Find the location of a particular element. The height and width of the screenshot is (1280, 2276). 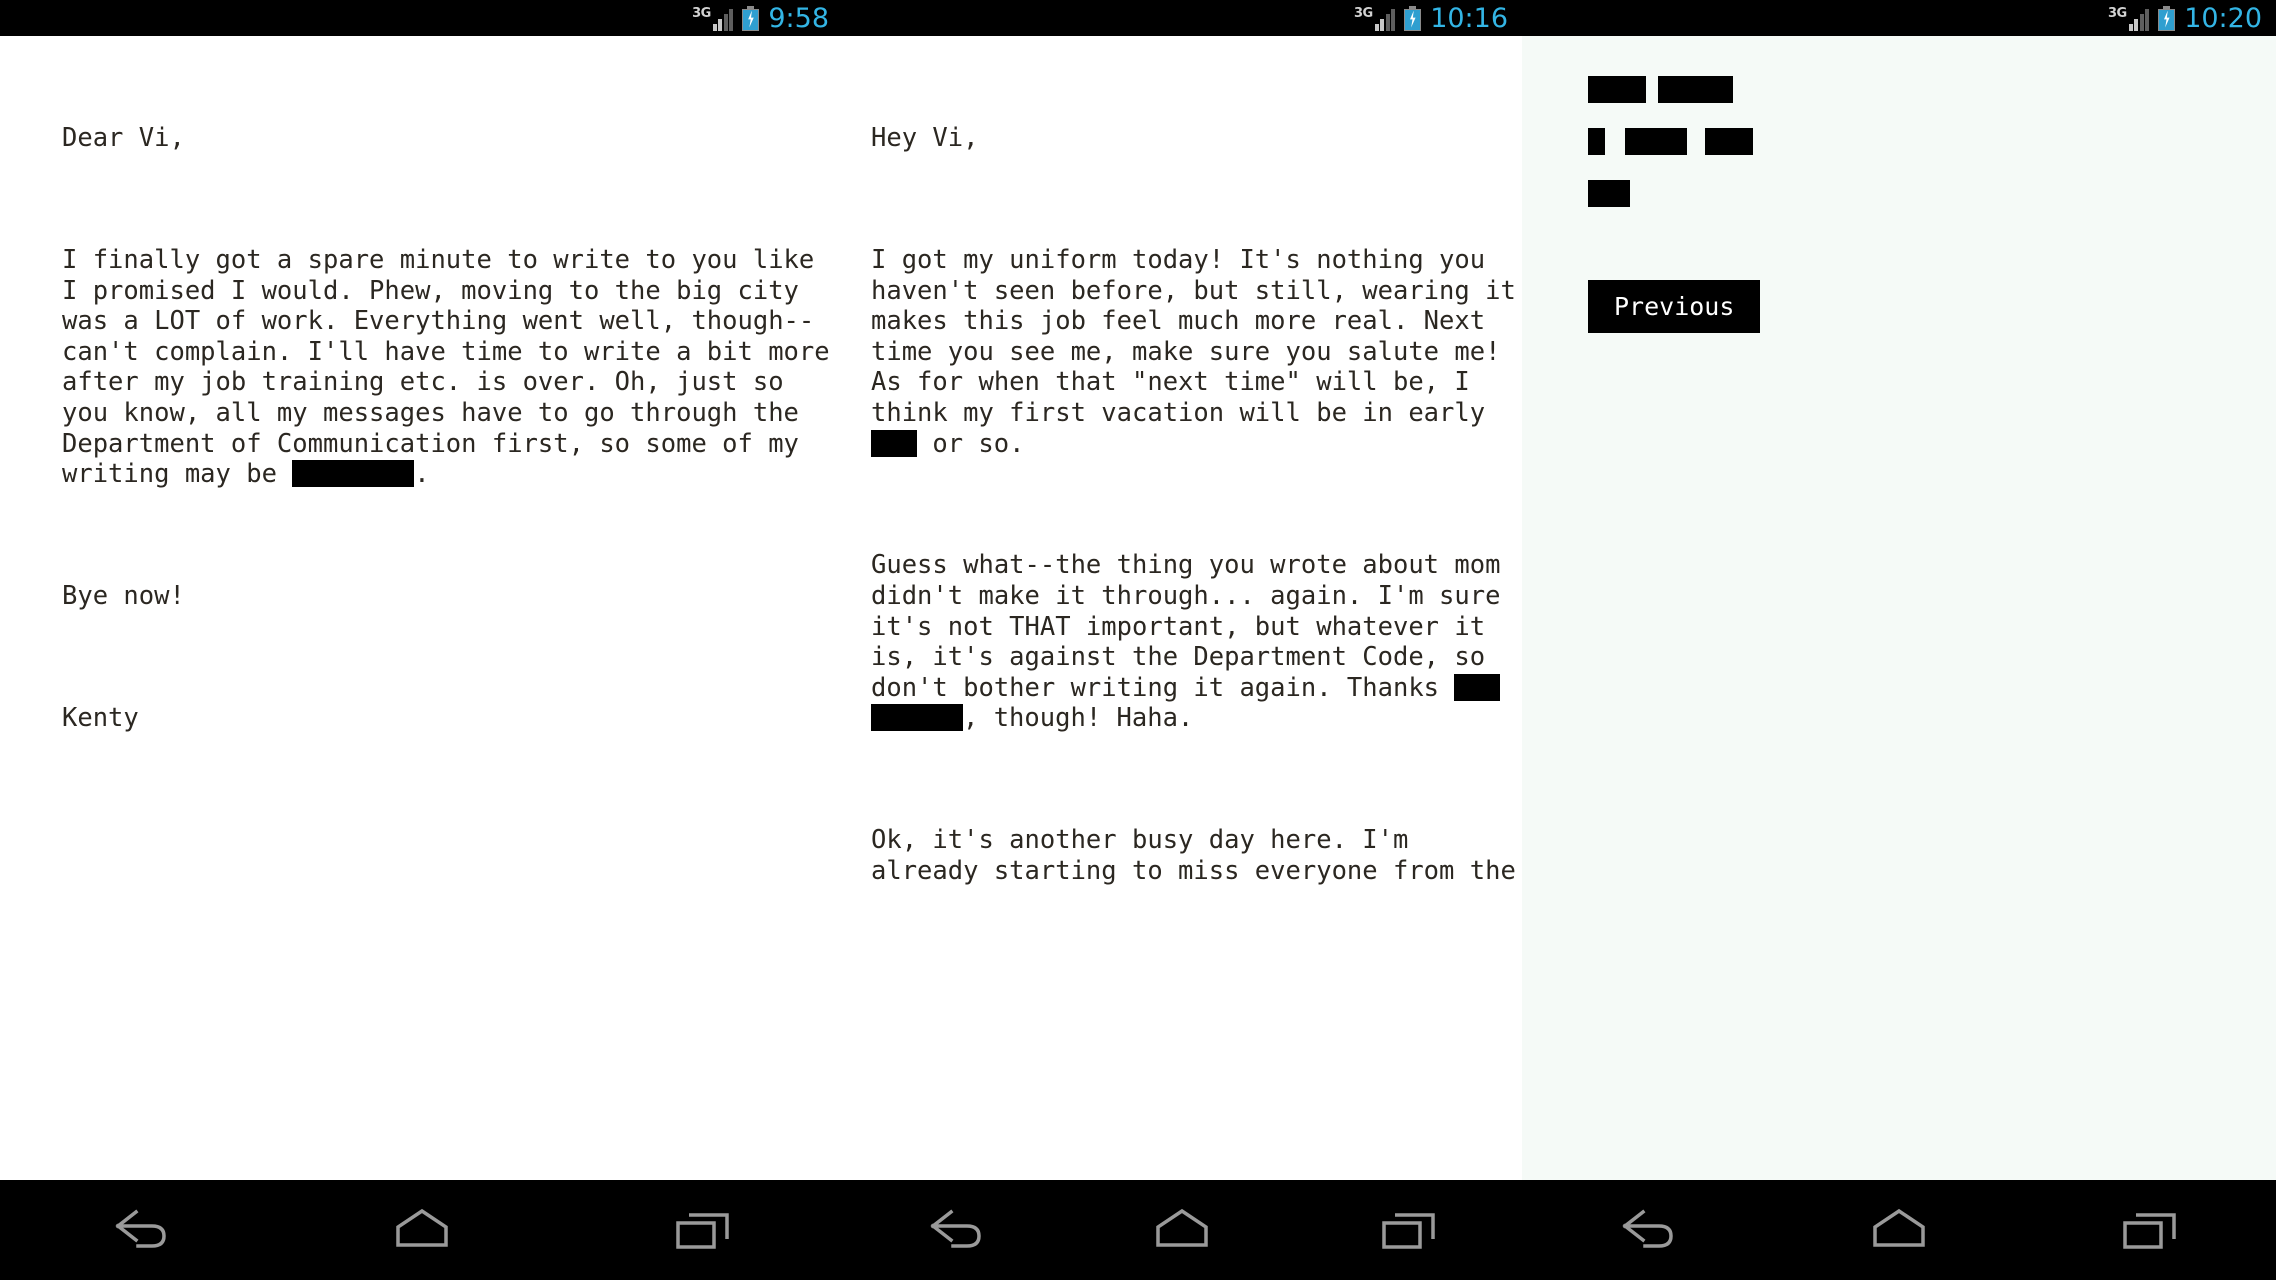

redacted-lines-container is located at coordinates (1932, 141).